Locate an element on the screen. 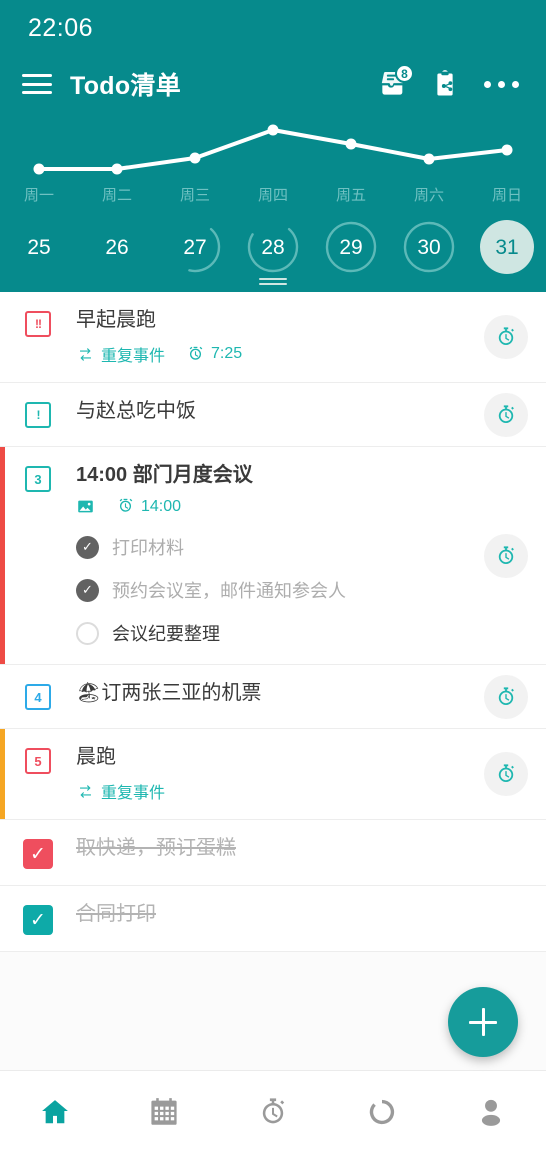 Image resolution: width=546 pixels, height=1153 pixels. task-category-bar is located at coordinates (2, 555).